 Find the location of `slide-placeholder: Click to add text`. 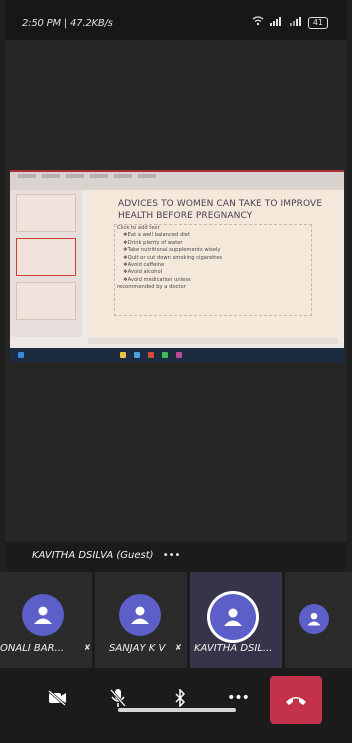

slide-placeholder: Click to add text is located at coordinates (138, 228).